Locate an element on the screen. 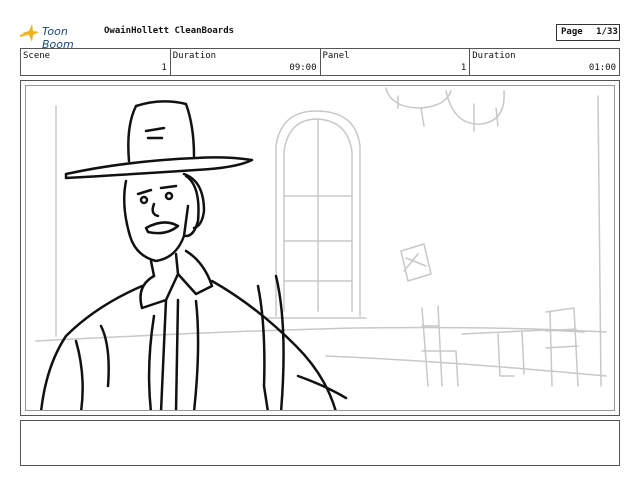 The height and width of the screenshot is (496, 640). project-title: OwainHollett CleanBoards is located at coordinates (169, 31).